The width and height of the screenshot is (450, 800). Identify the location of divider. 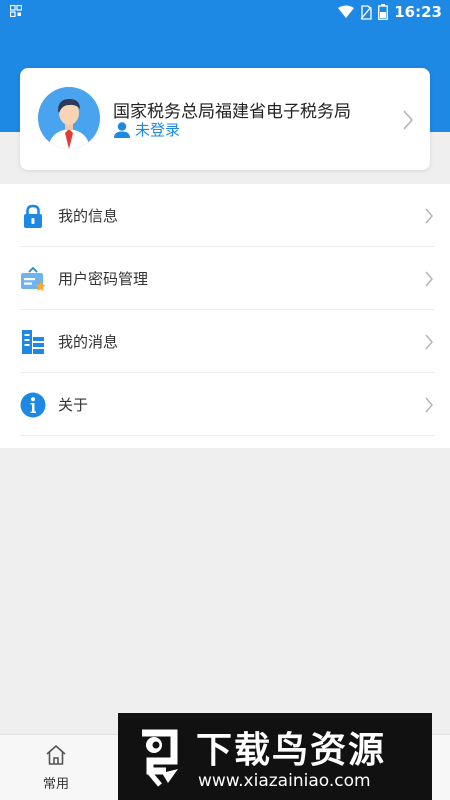
(227, 435).